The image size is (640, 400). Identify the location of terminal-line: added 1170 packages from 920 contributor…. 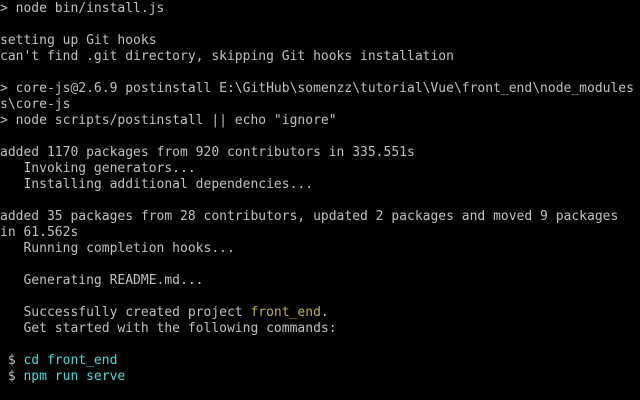
(320, 153).